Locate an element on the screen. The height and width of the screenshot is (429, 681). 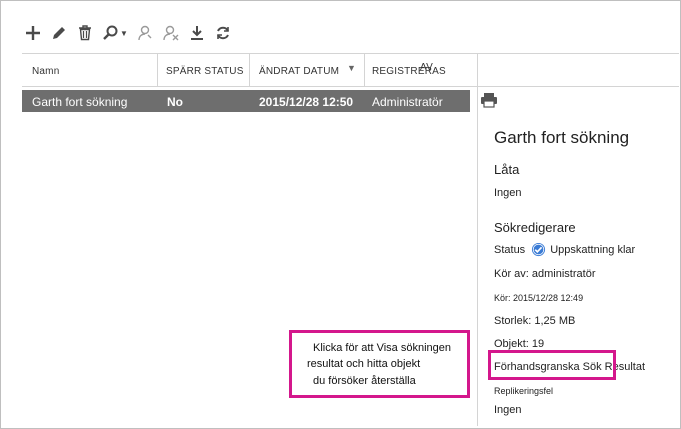
status-label: Status is located at coordinates (510, 249).